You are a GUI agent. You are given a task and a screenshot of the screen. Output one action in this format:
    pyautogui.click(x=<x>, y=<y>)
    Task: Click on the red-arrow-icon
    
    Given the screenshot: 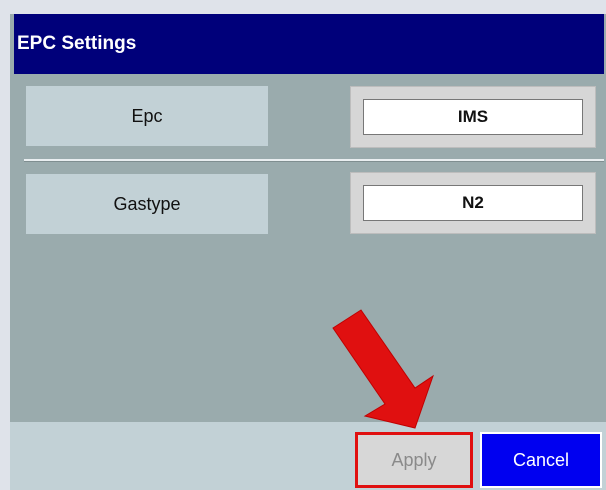 What is the action you would take?
    pyautogui.click(x=383, y=369)
    